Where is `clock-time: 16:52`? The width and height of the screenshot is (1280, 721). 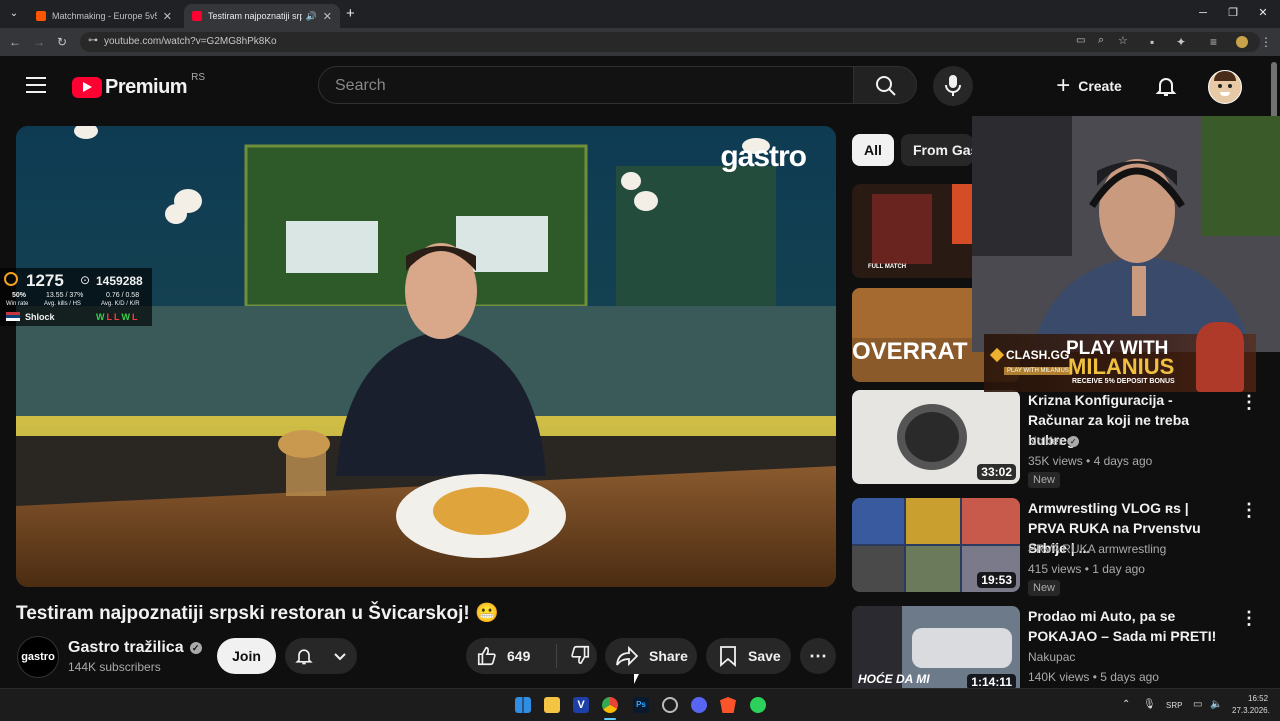 clock-time: 16:52 is located at coordinates (1258, 698).